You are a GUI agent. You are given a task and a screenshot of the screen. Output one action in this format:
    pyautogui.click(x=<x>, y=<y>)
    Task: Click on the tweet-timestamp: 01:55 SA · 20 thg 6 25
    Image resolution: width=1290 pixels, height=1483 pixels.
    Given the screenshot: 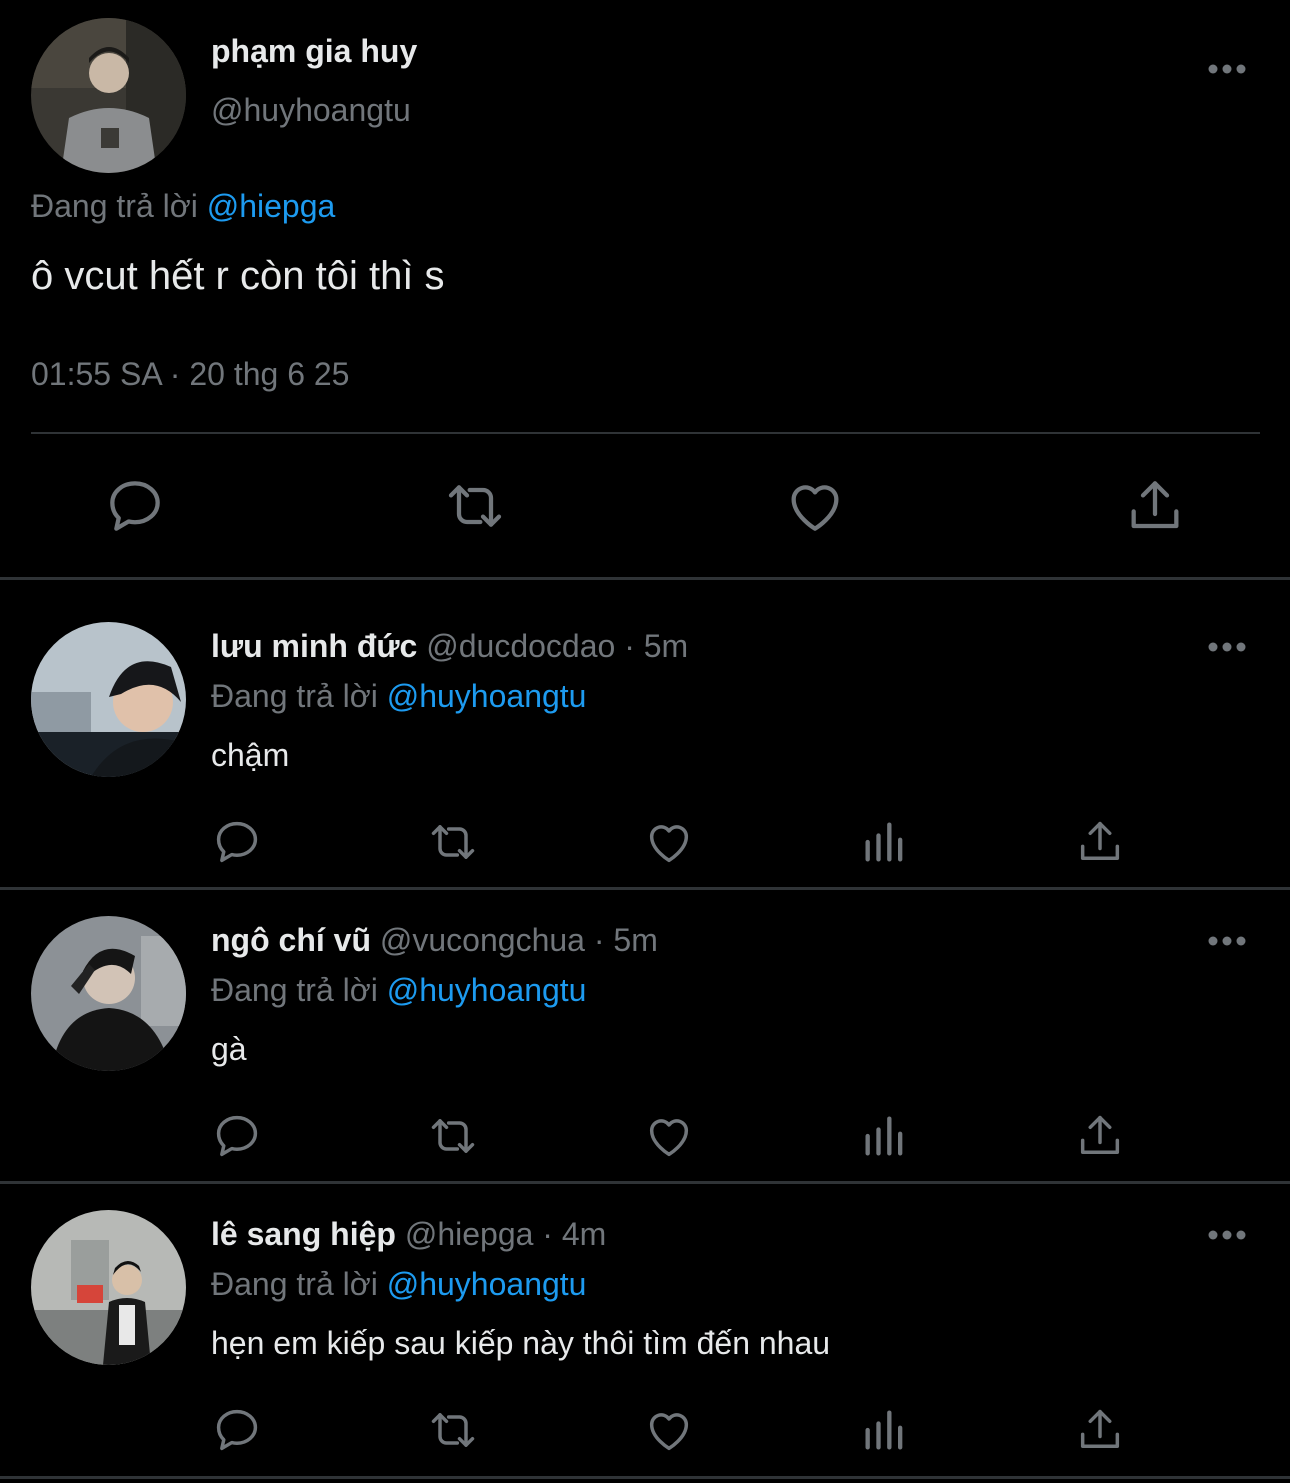 What is the action you would take?
    pyautogui.click(x=190, y=374)
    